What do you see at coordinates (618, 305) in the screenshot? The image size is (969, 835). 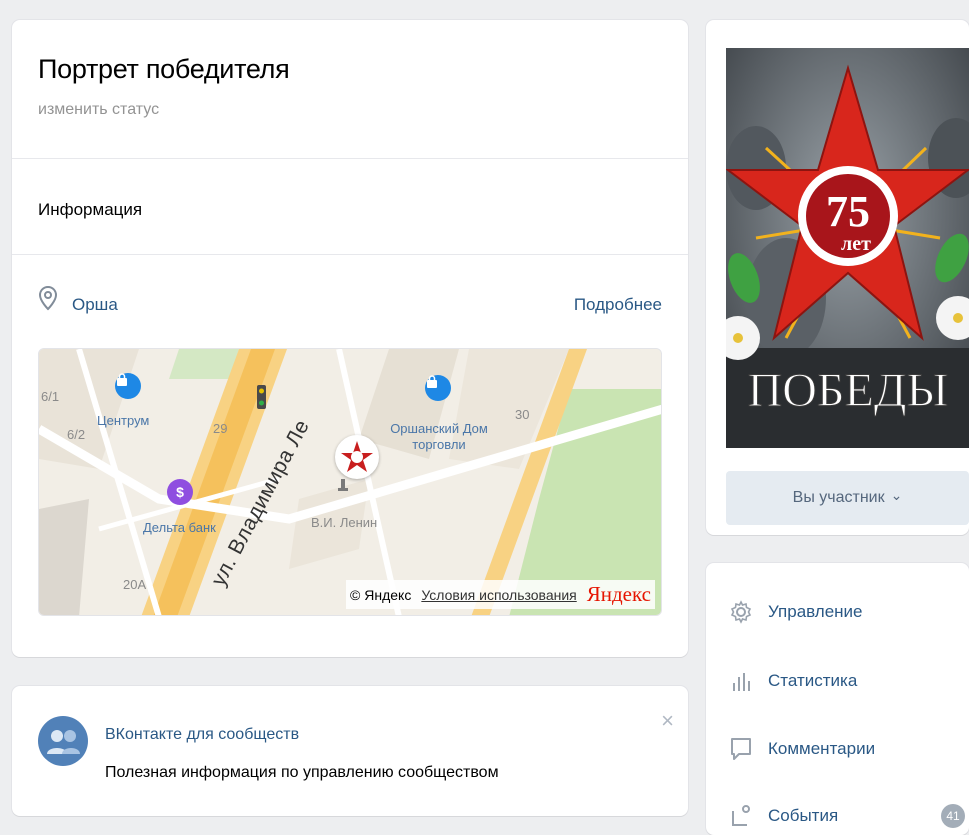 I see `more-details-link: Подробнее` at bounding box center [618, 305].